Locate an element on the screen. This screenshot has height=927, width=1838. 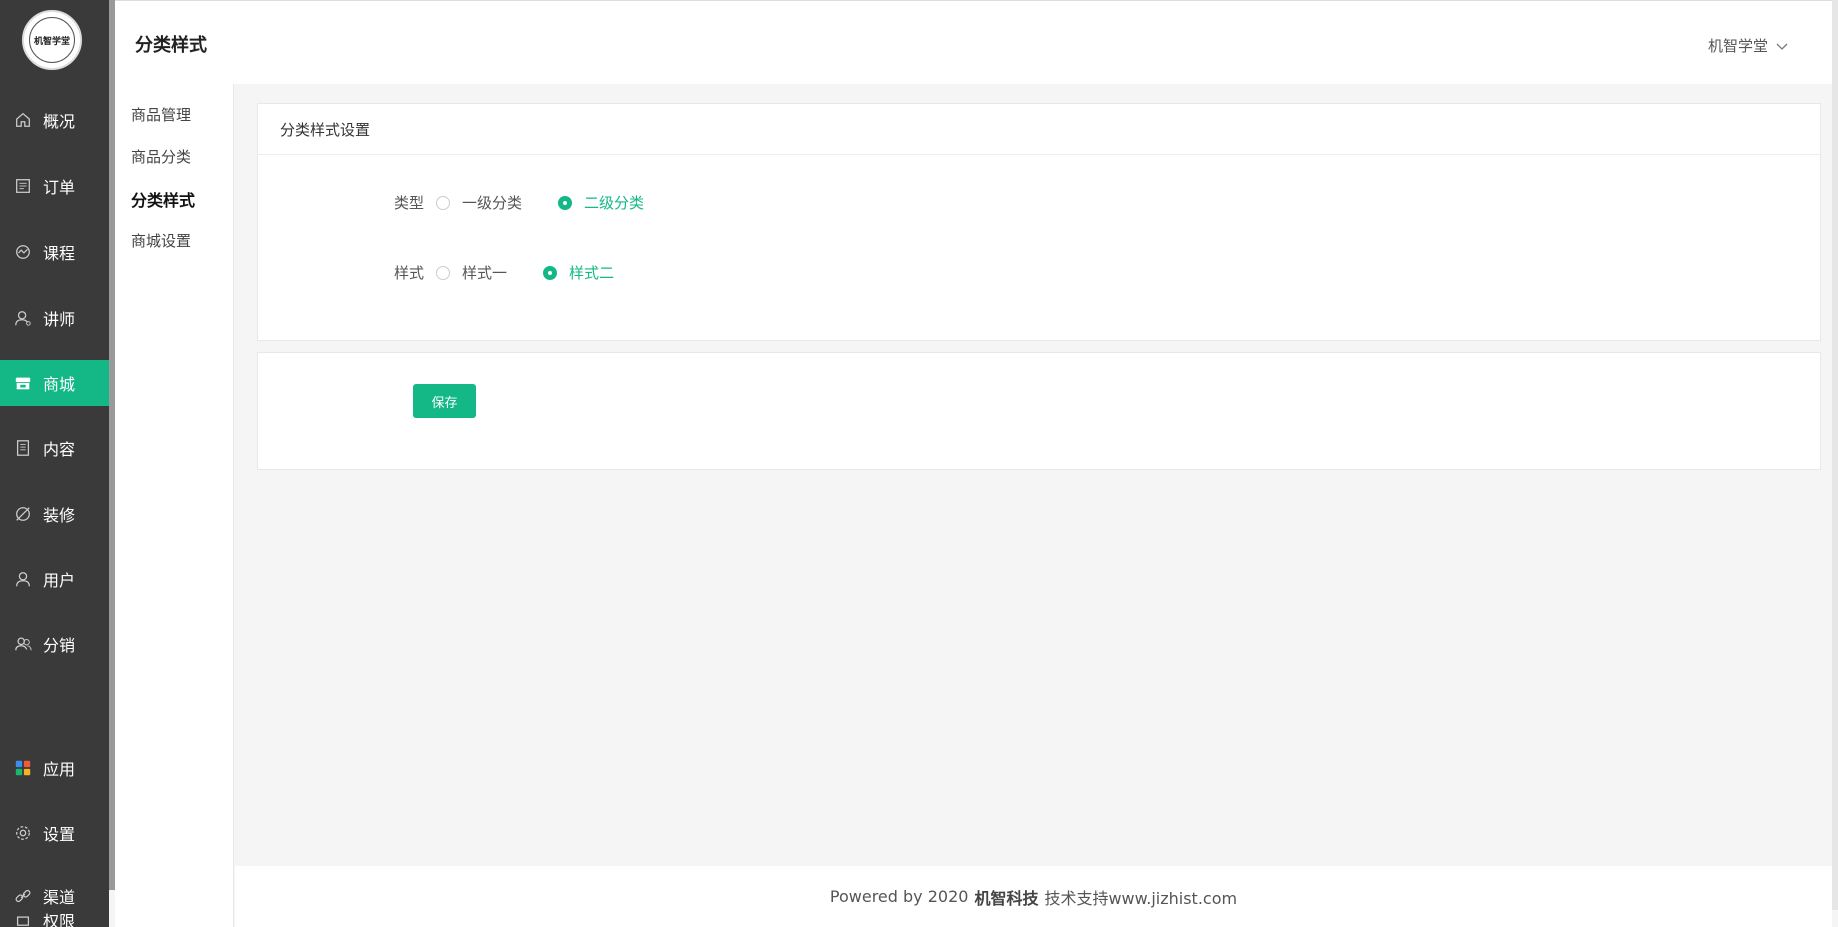
style-option-two: 样式二 is located at coordinates (578, 272).